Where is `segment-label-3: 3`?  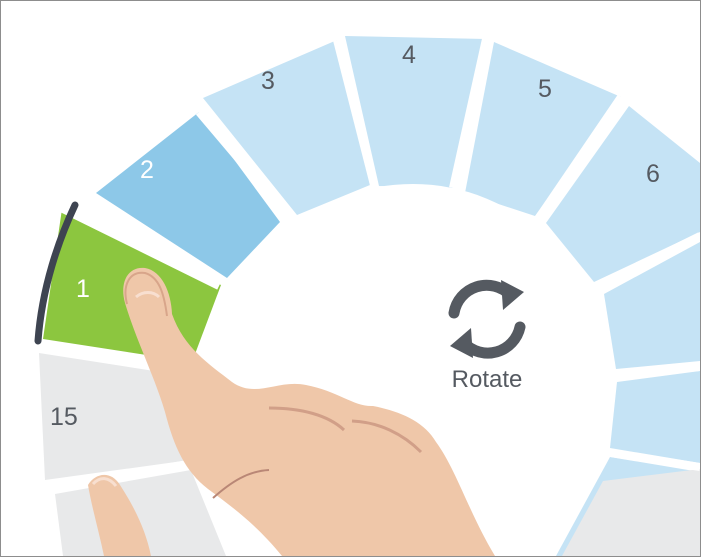 segment-label-3: 3 is located at coordinates (268, 81).